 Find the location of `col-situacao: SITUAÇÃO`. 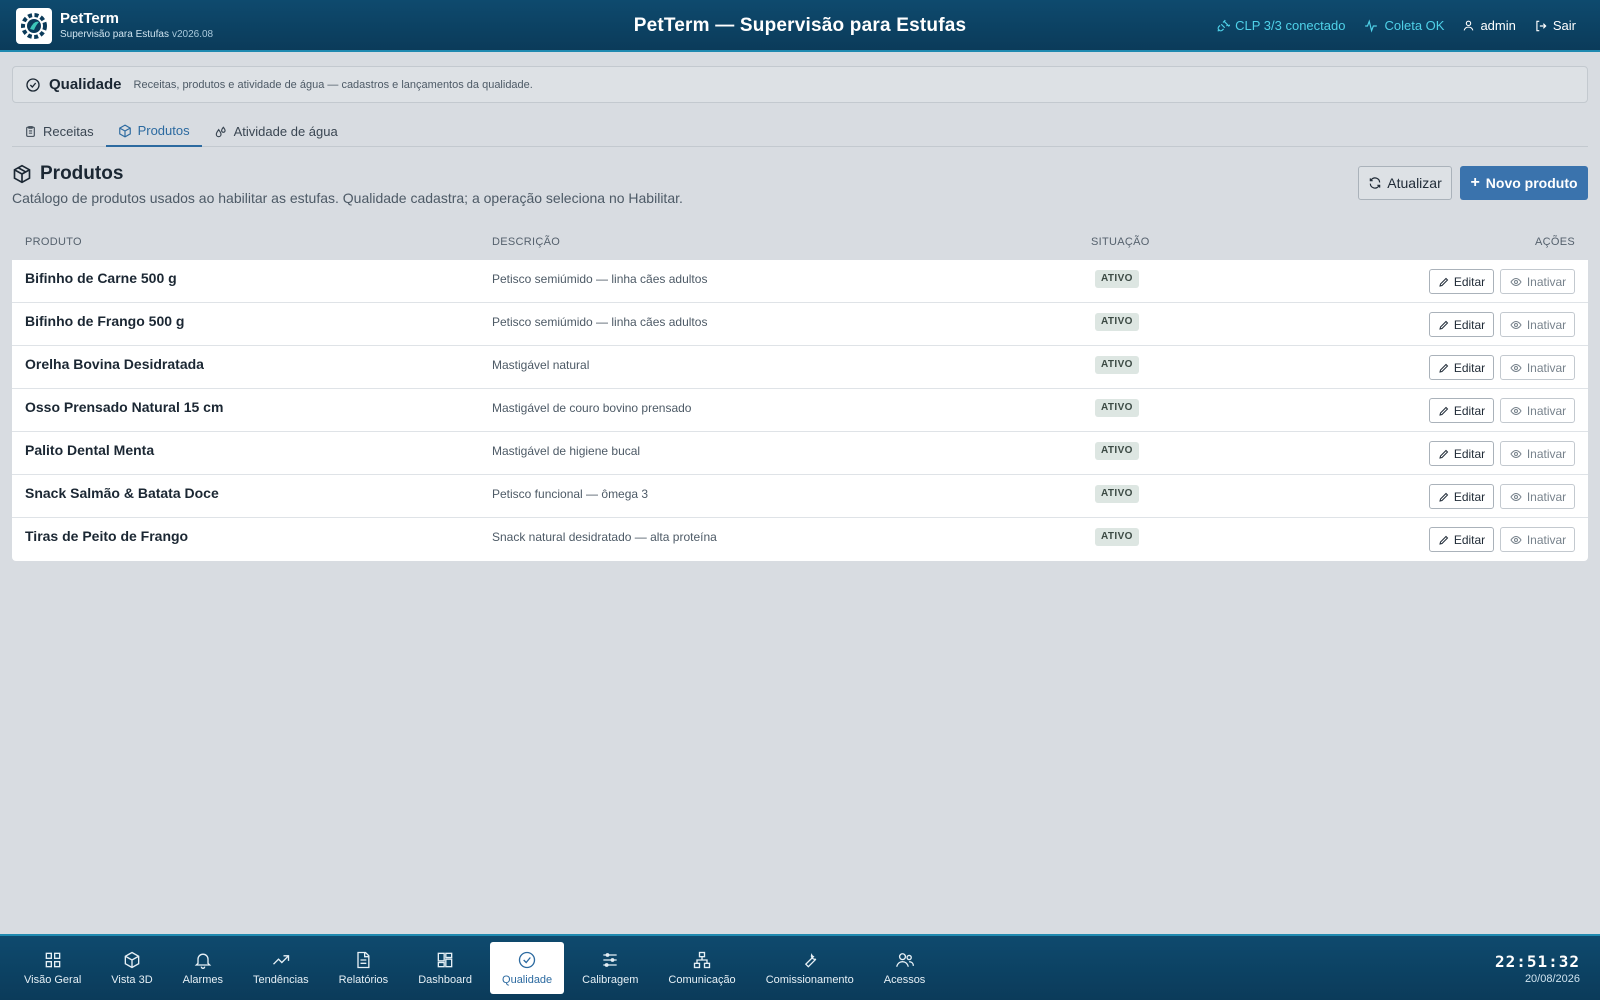

col-situacao: SITUAÇÃO is located at coordinates (1120, 242).